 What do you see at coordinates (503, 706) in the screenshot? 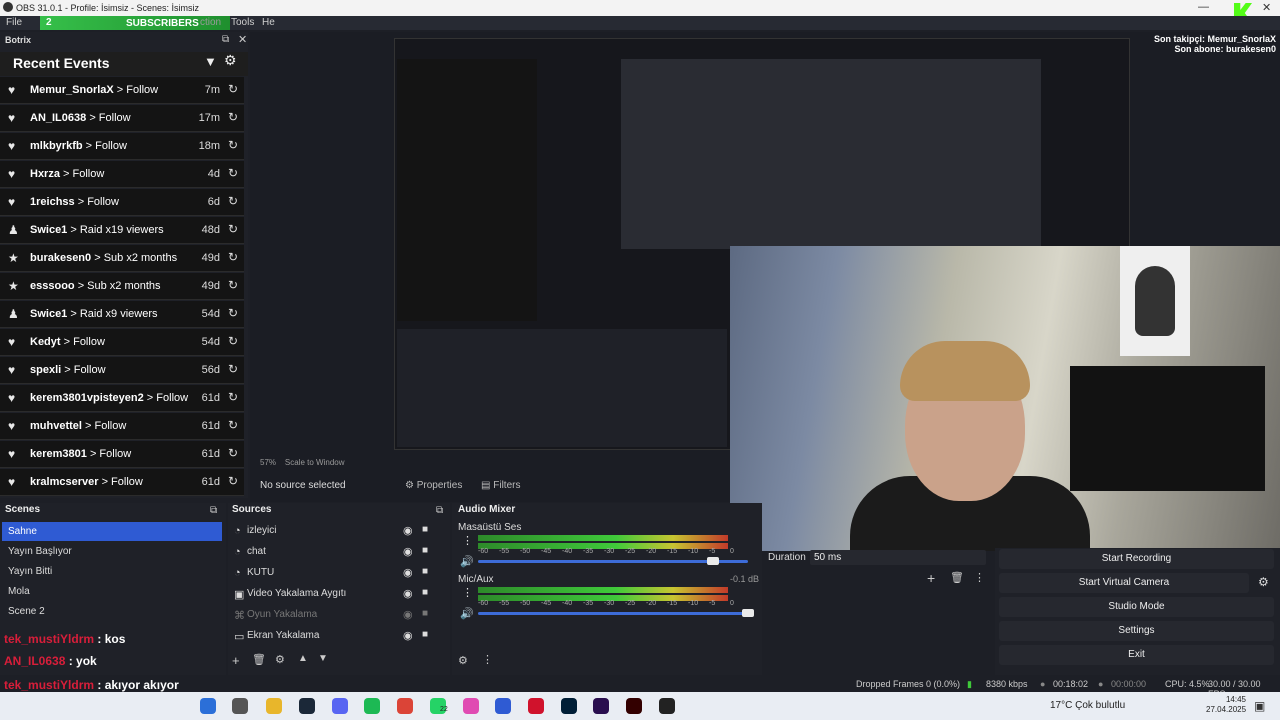
I see `app-icon` at bounding box center [503, 706].